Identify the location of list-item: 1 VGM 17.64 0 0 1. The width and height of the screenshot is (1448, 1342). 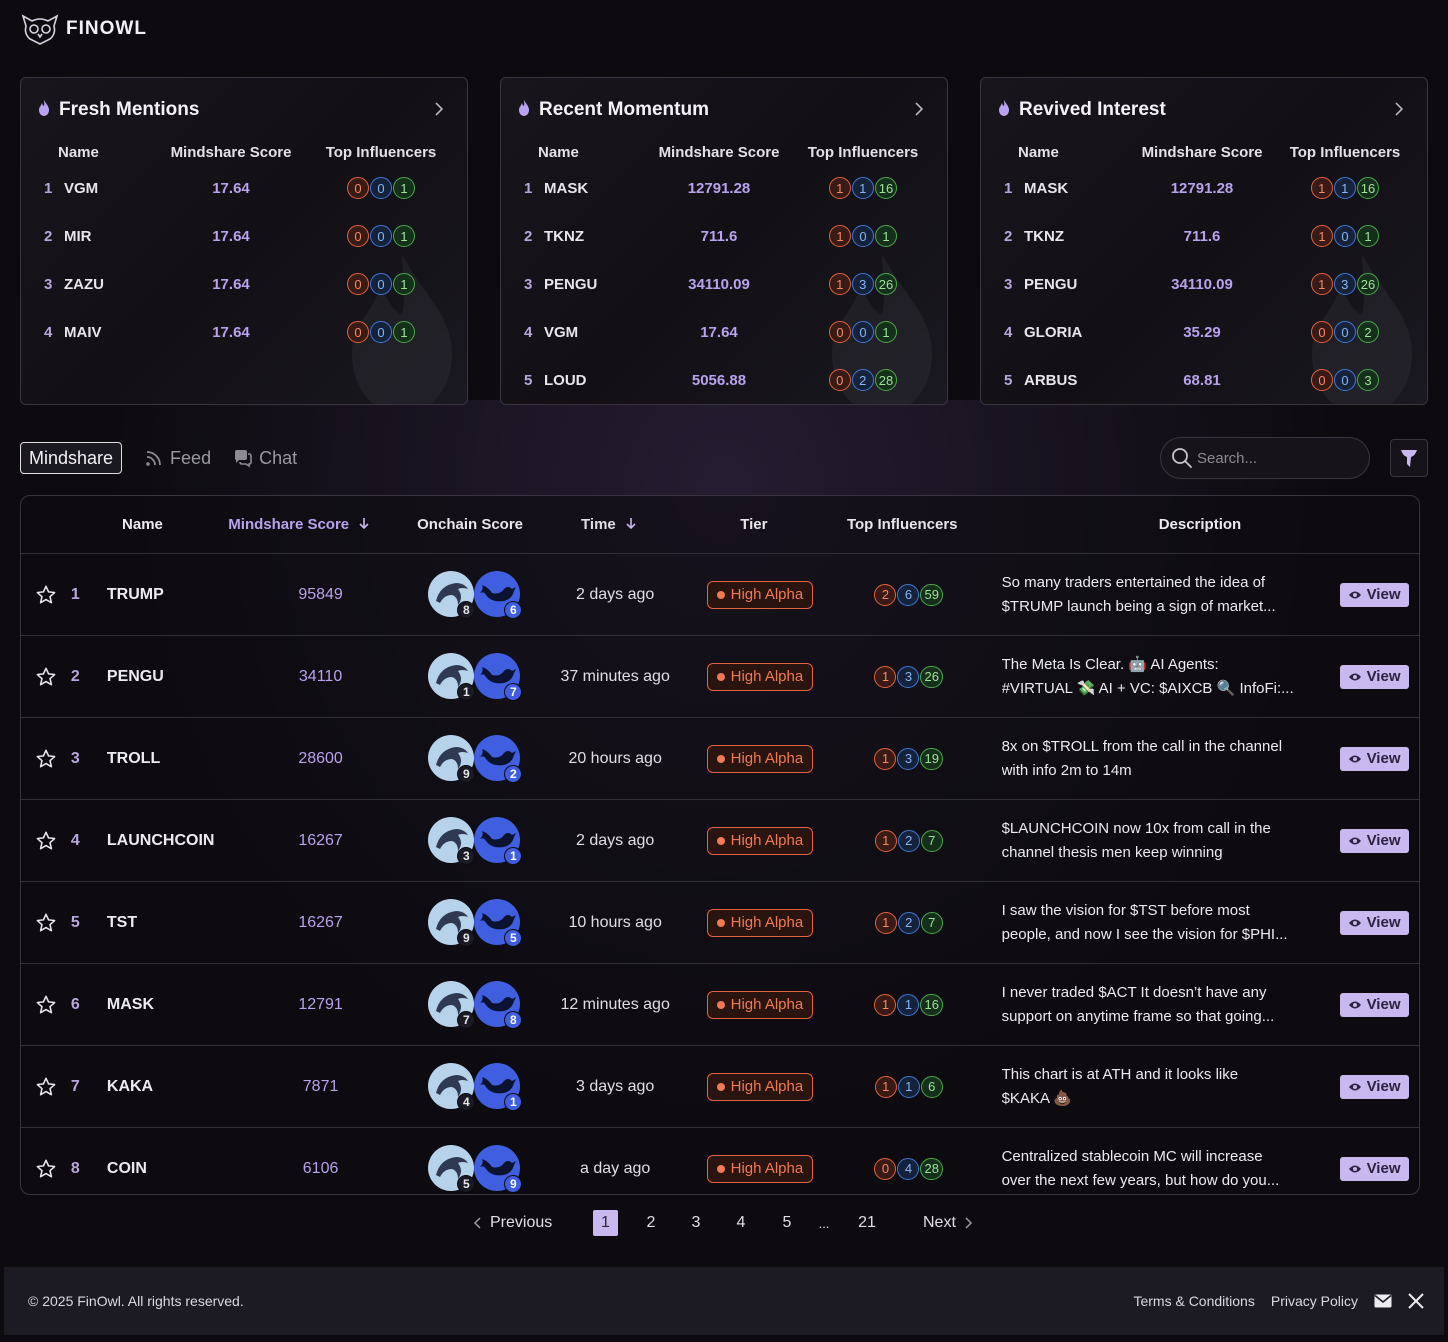
(244, 188).